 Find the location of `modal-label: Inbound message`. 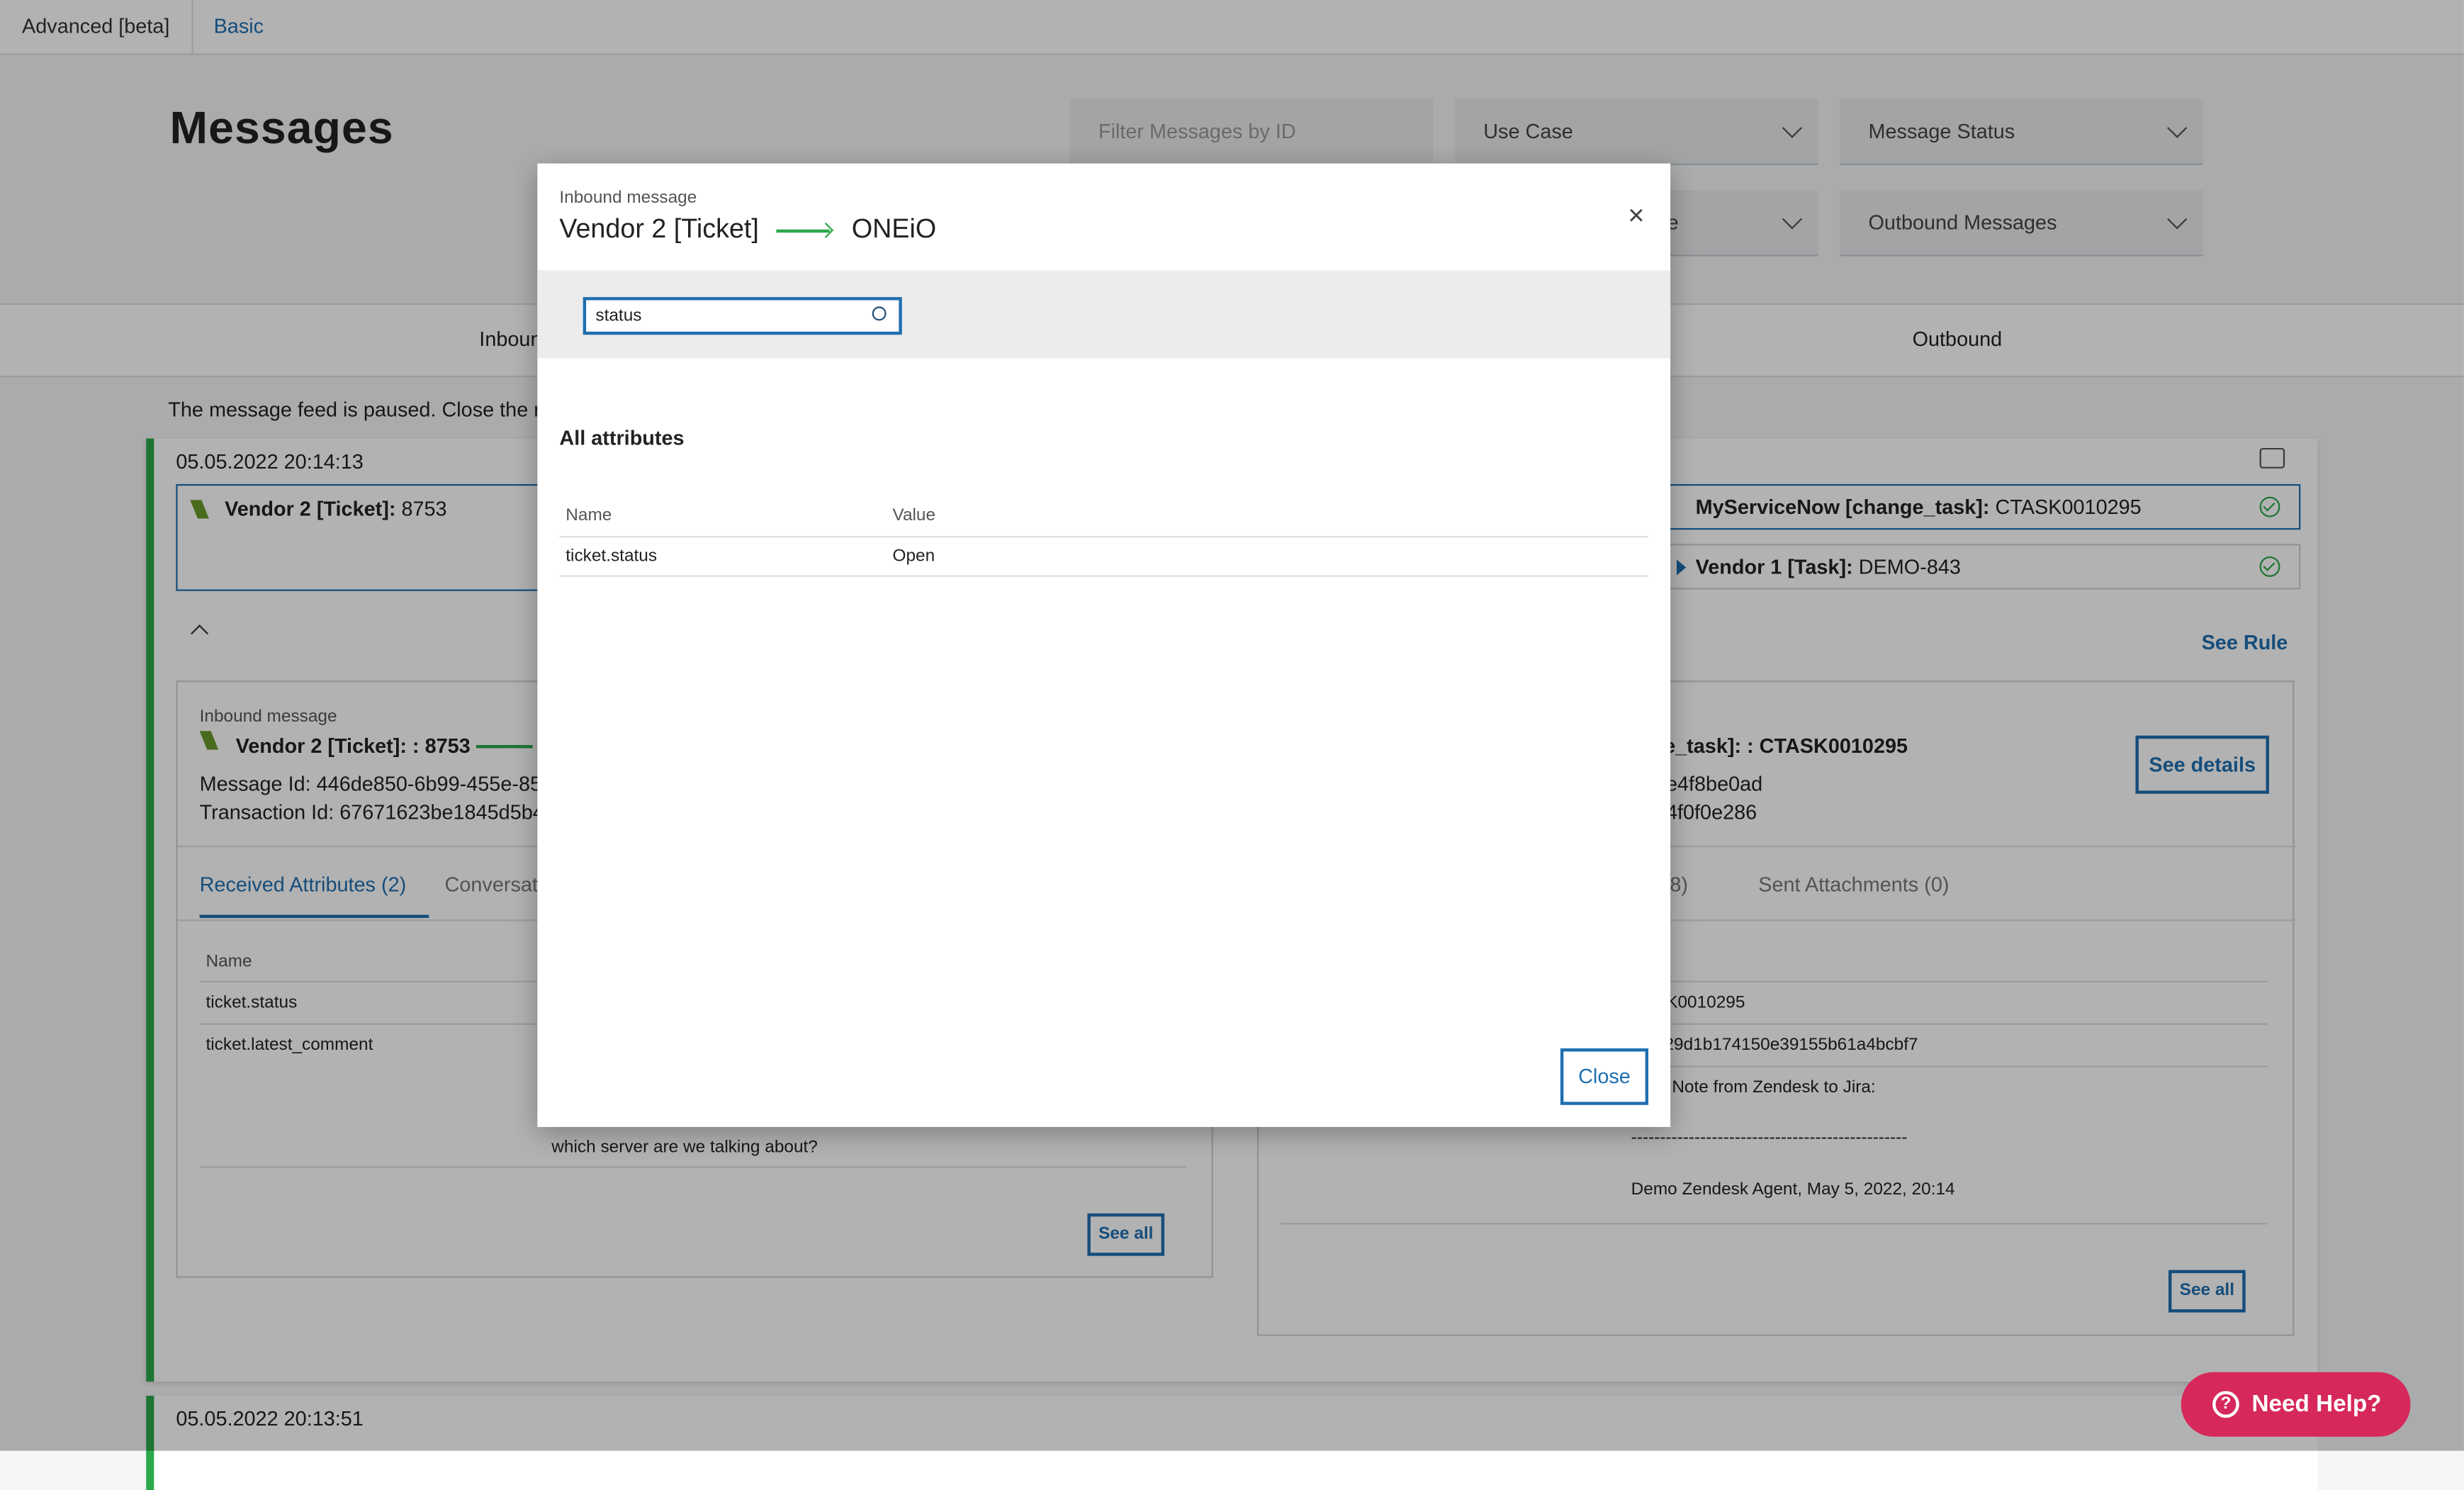

modal-label: Inbound message is located at coordinates (628, 199).